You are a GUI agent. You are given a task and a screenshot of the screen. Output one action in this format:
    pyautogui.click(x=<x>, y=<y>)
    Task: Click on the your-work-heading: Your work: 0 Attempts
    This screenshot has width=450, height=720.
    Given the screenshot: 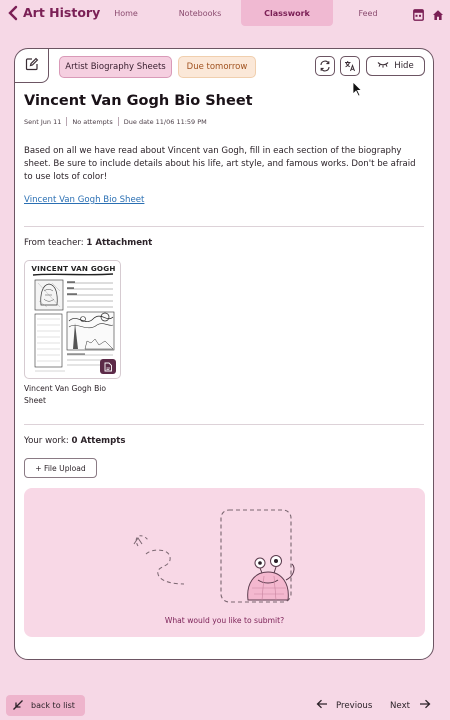 What is the action you would take?
    pyautogui.click(x=75, y=441)
    